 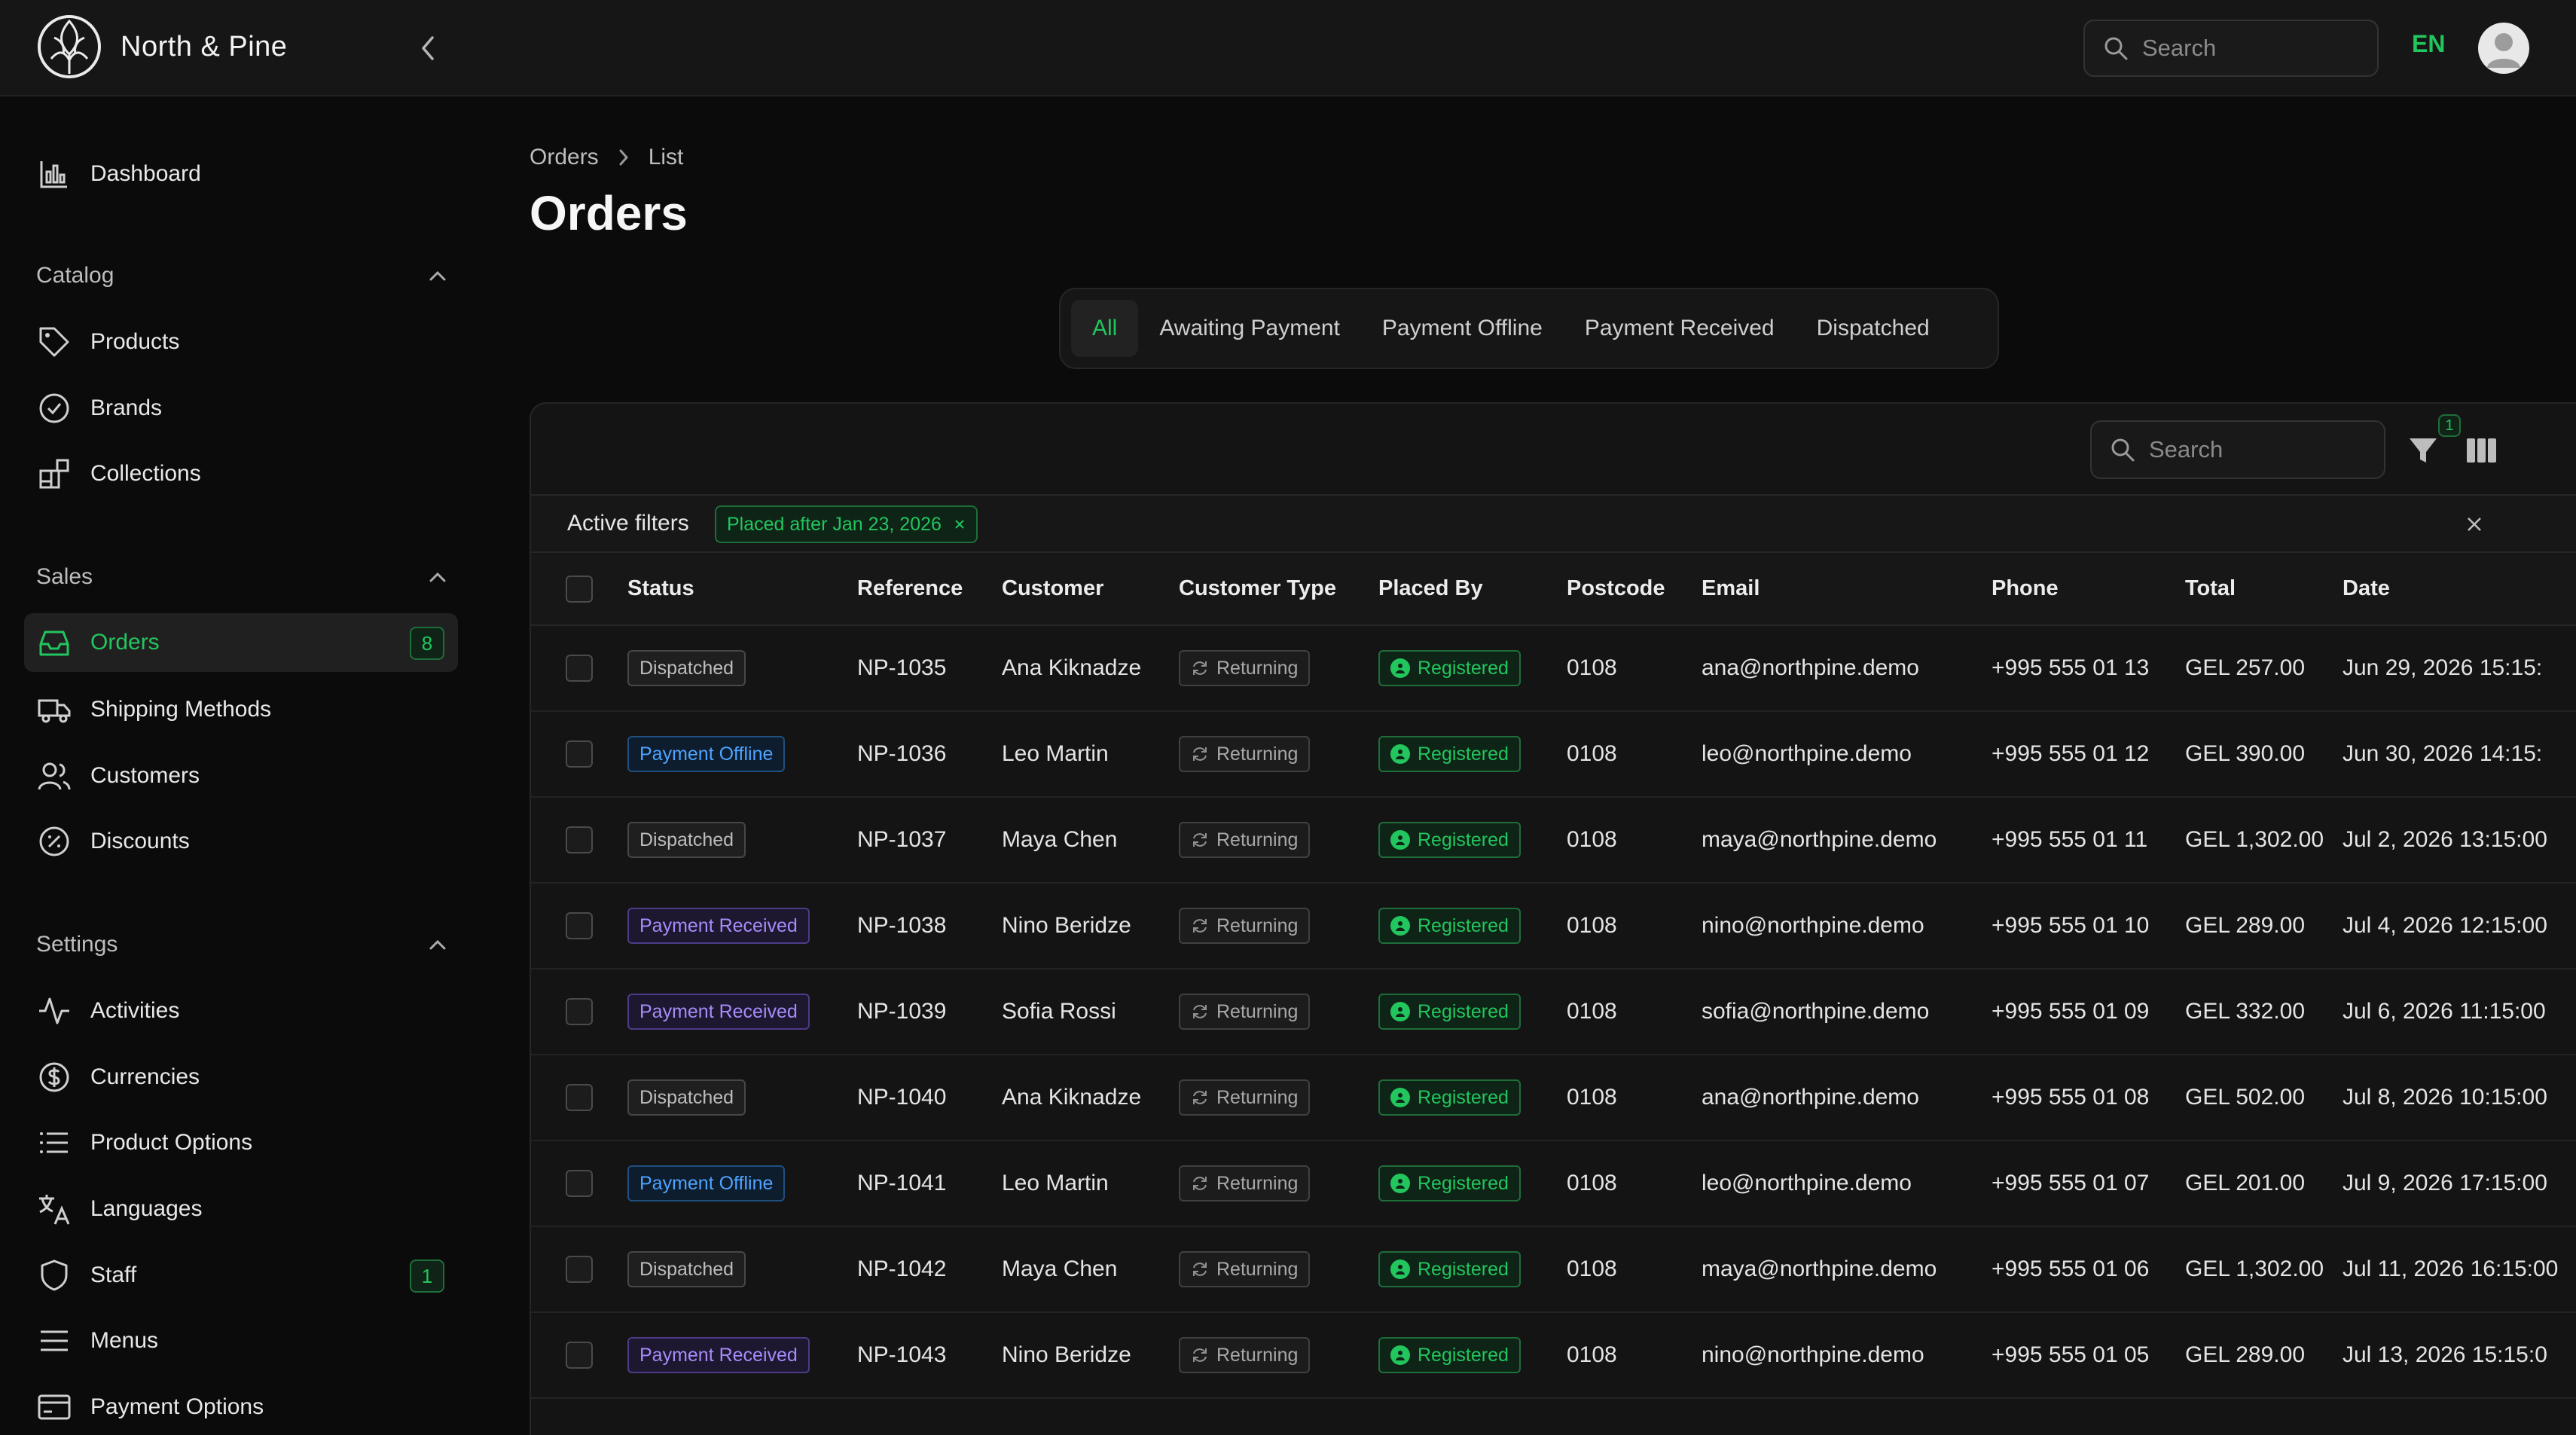 I want to click on tab-payment-offline: Payment Offline, so click(x=1463, y=328).